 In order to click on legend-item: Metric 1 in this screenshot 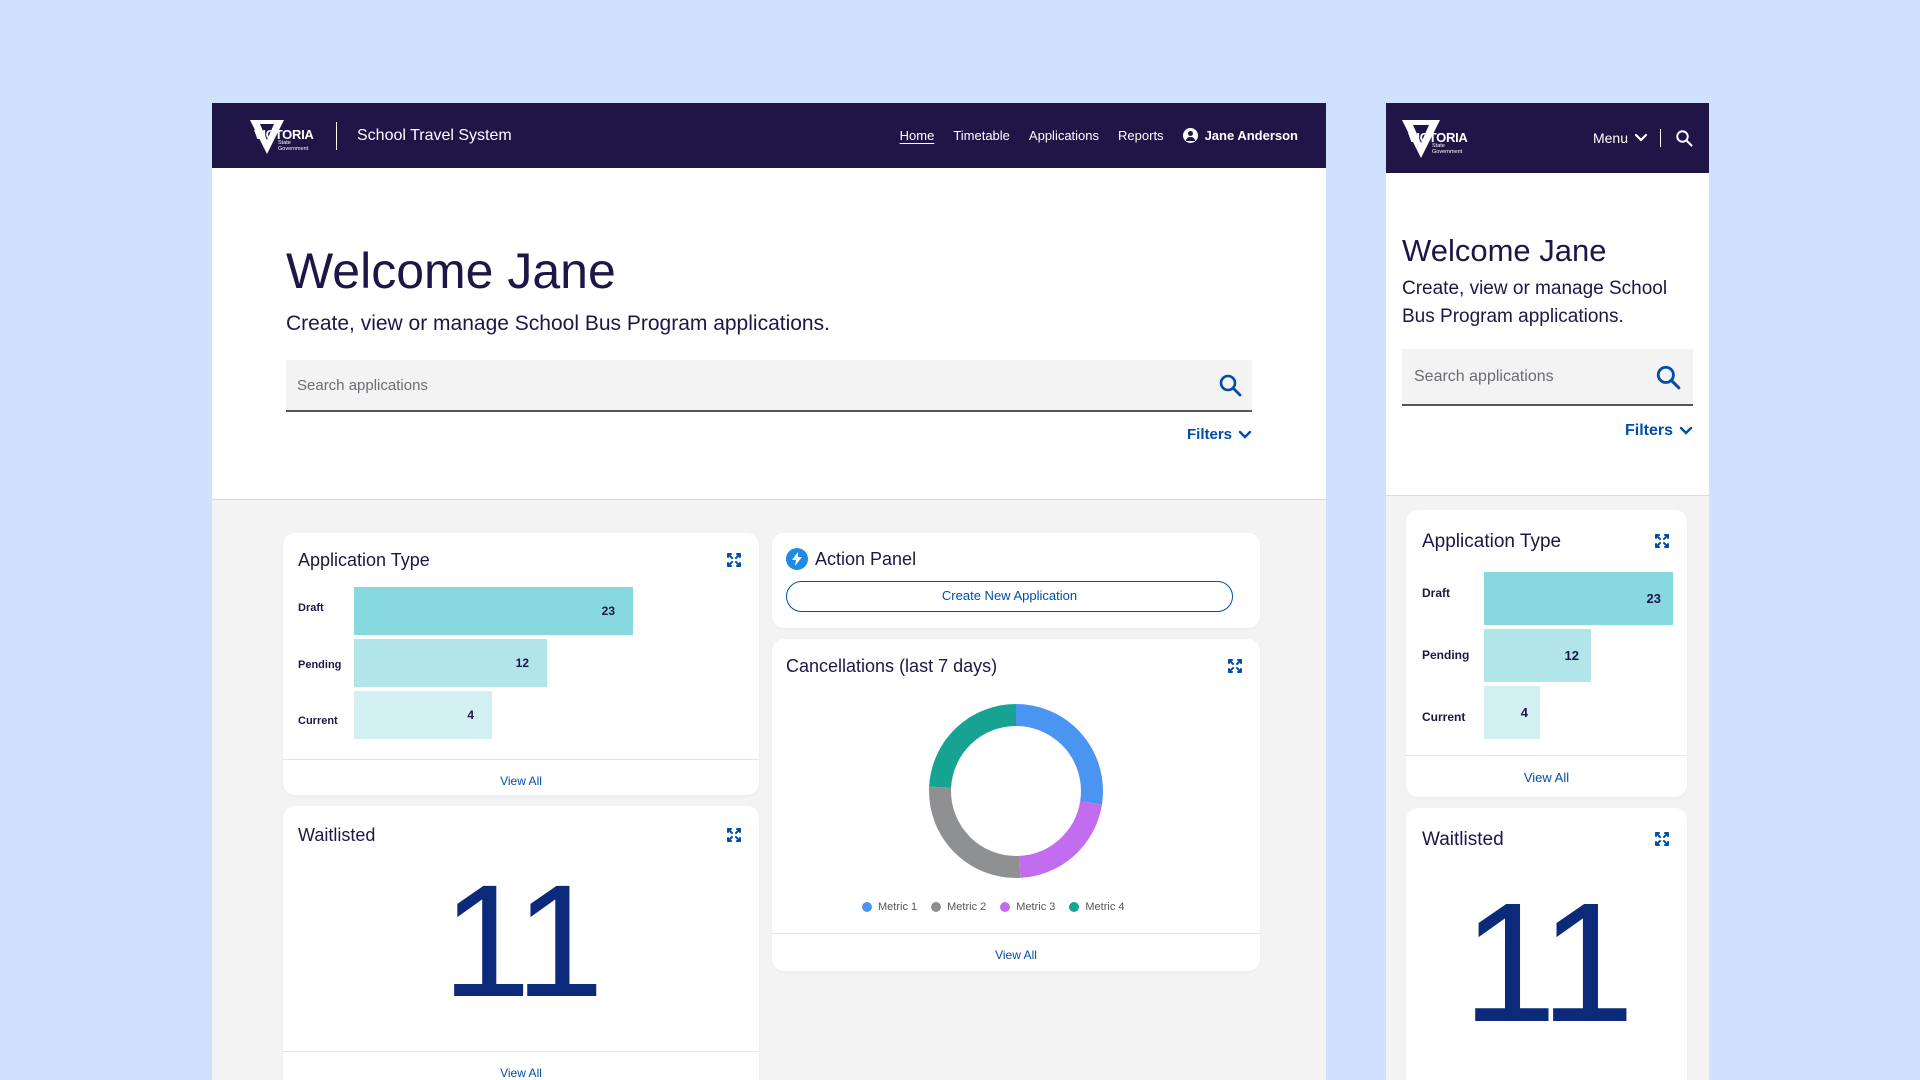, I will do `click(889, 907)`.